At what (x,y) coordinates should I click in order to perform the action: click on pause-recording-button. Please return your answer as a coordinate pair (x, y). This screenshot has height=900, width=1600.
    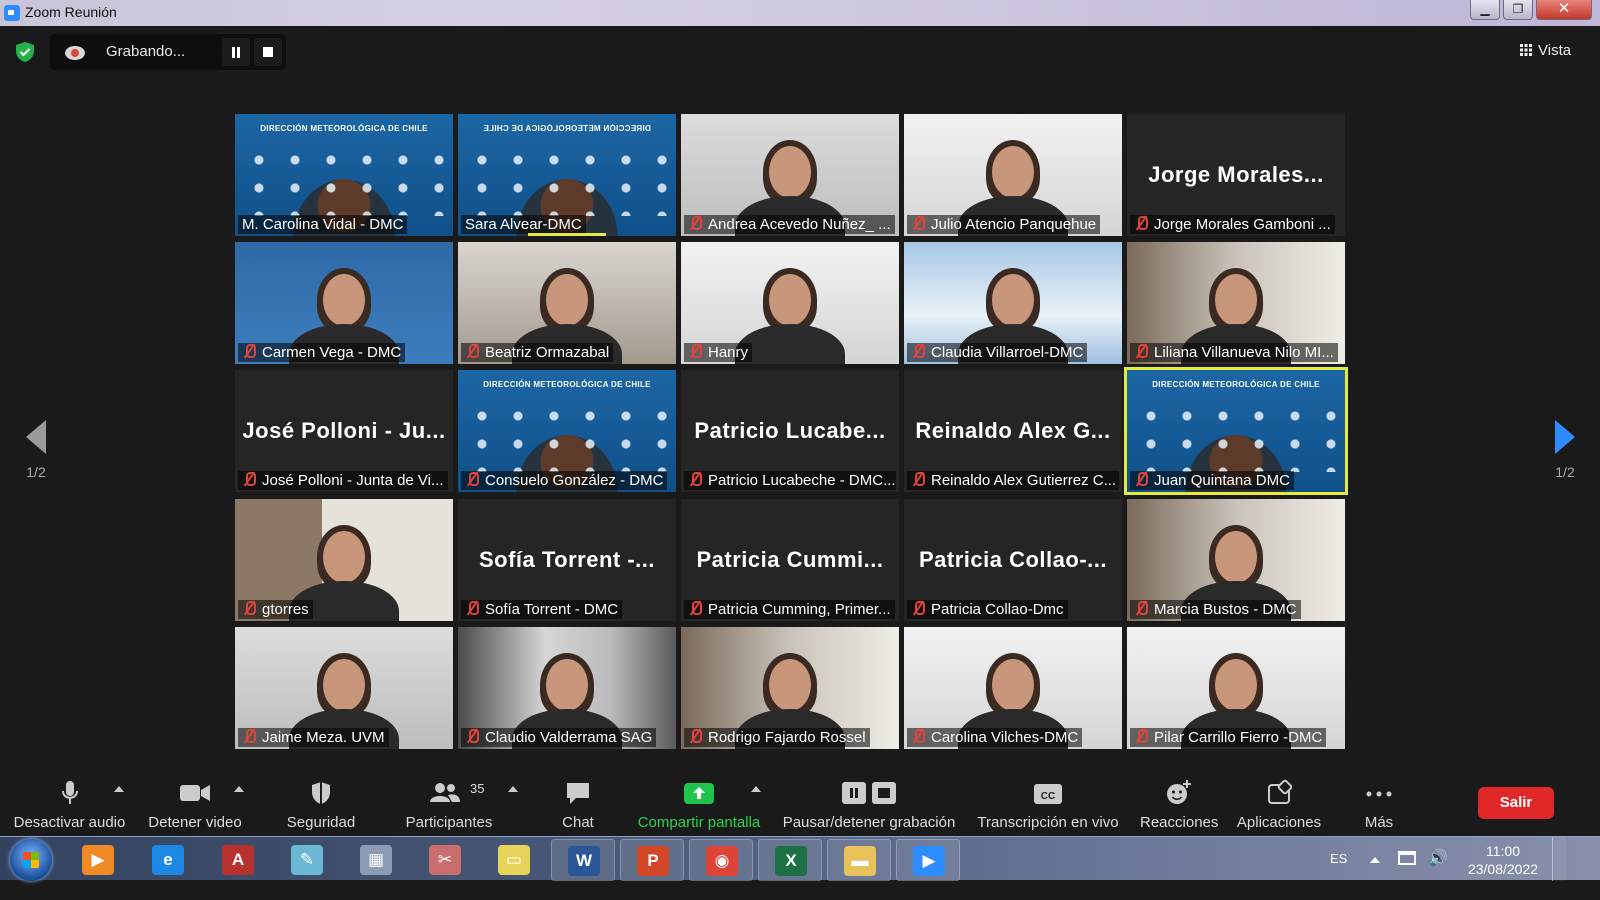
    Looking at the image, I should click on (236, 52).